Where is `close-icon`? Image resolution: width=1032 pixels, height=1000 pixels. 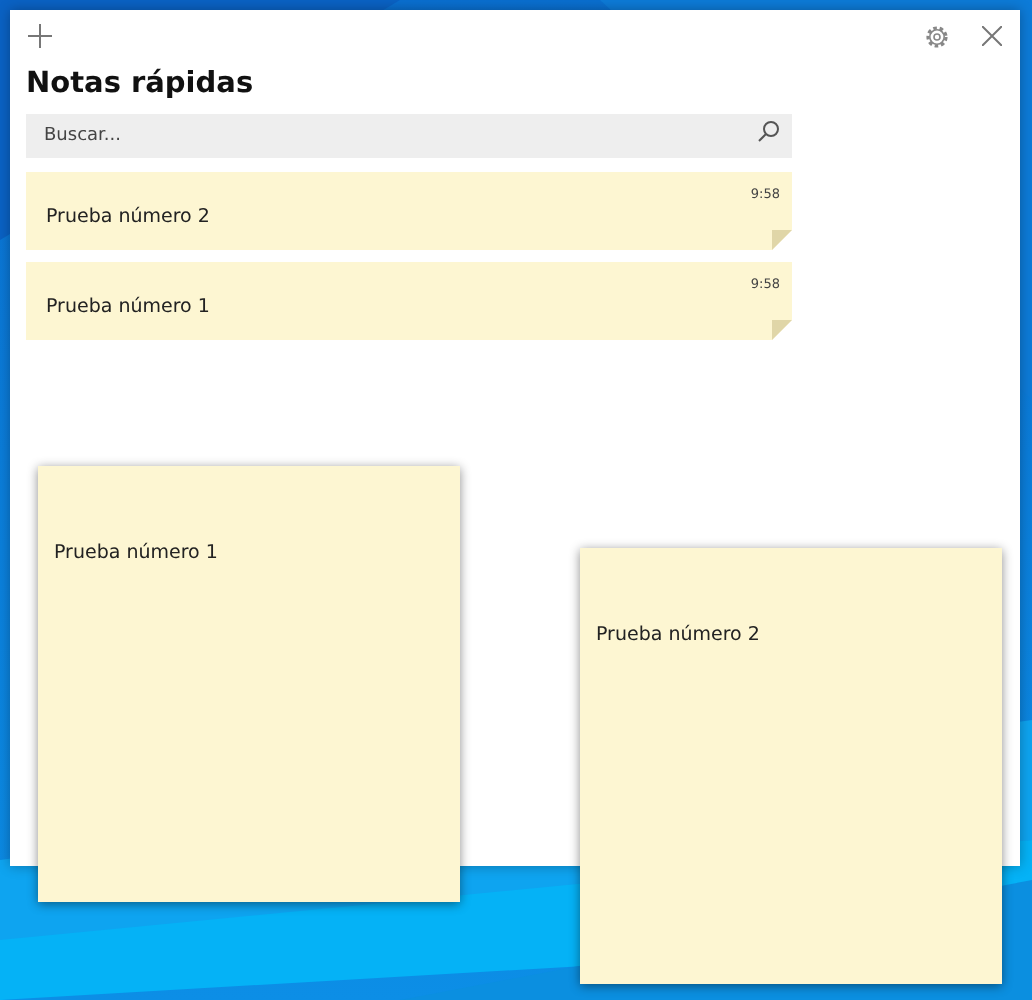
close-icon is located at coordinates (992, 36).